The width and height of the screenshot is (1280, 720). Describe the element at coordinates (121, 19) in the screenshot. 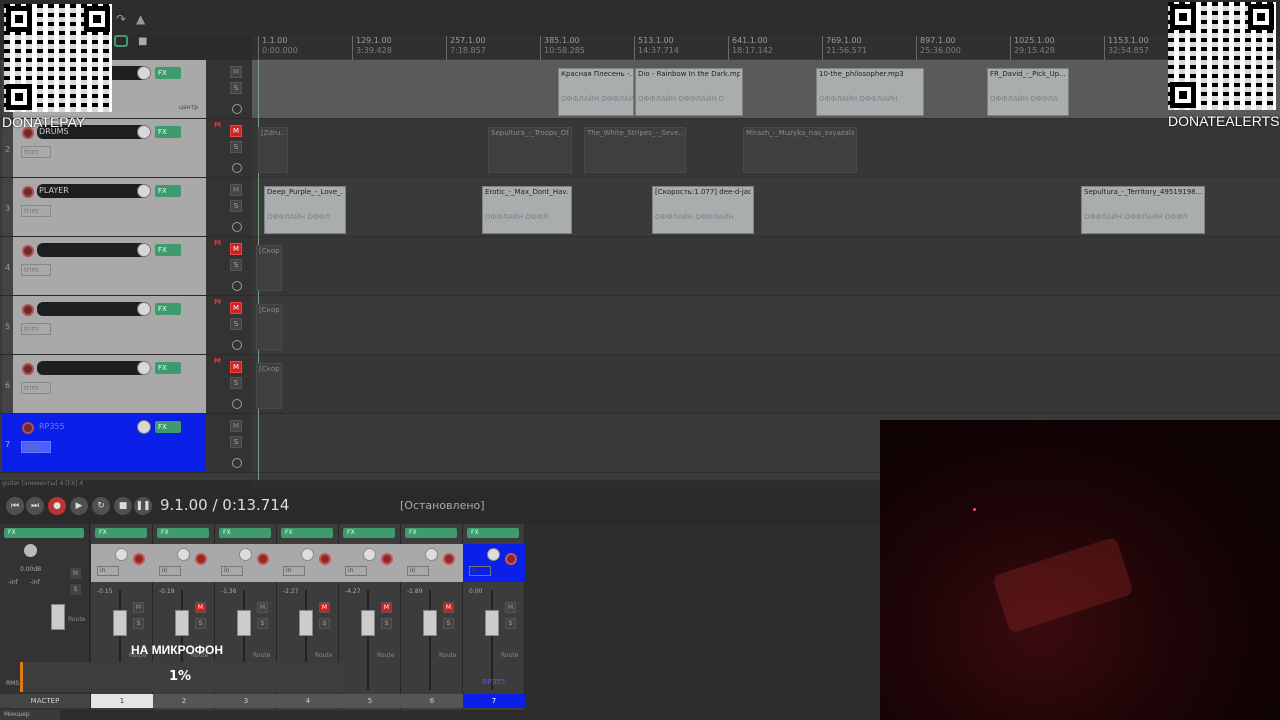

I see `redo-icon: ↷` at that location.